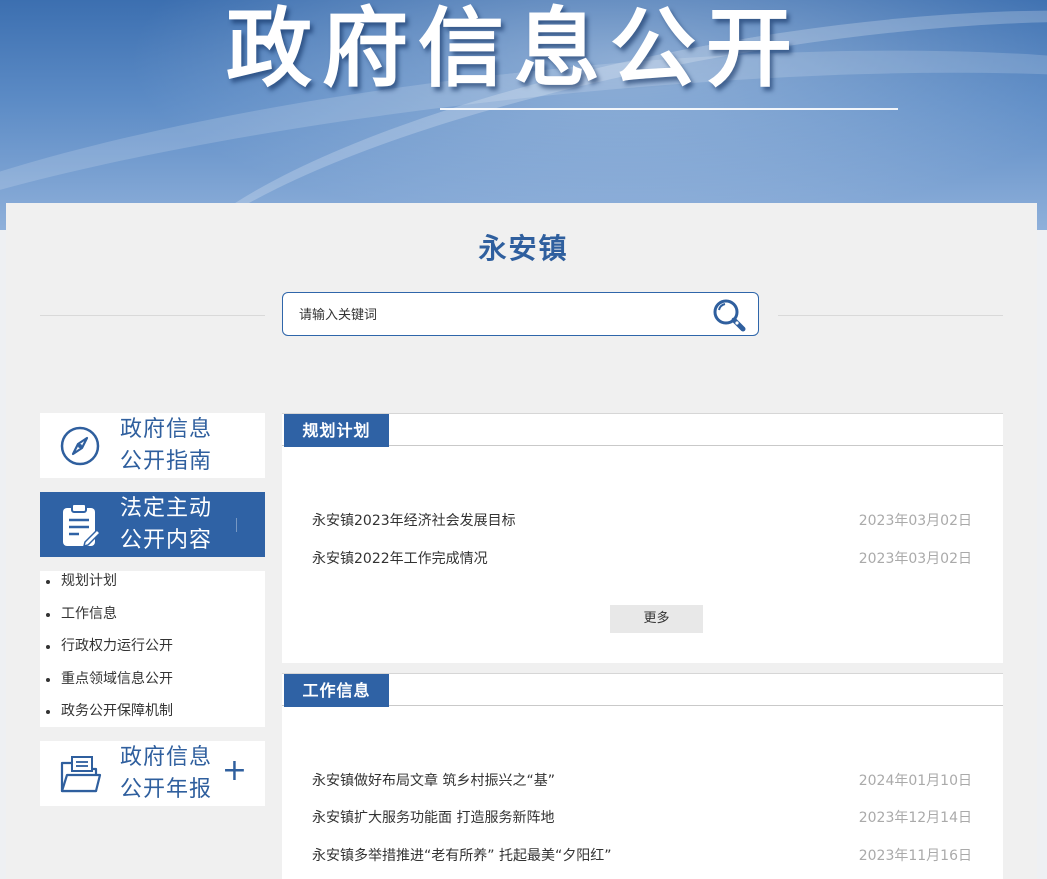  Describe the element at coordinates (80, 445) in the screenshot. I see `compass-icon` at that location.